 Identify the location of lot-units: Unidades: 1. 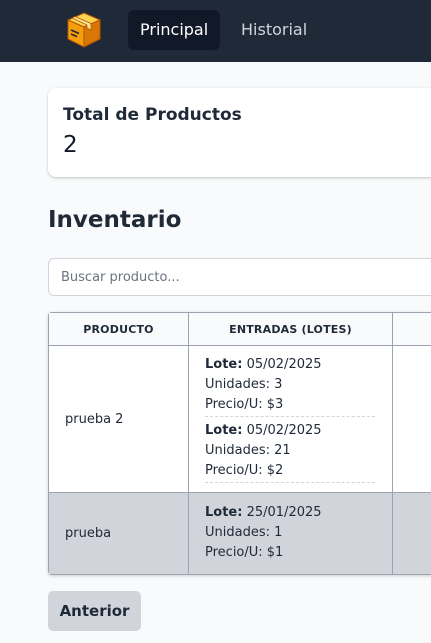
(244, 532).